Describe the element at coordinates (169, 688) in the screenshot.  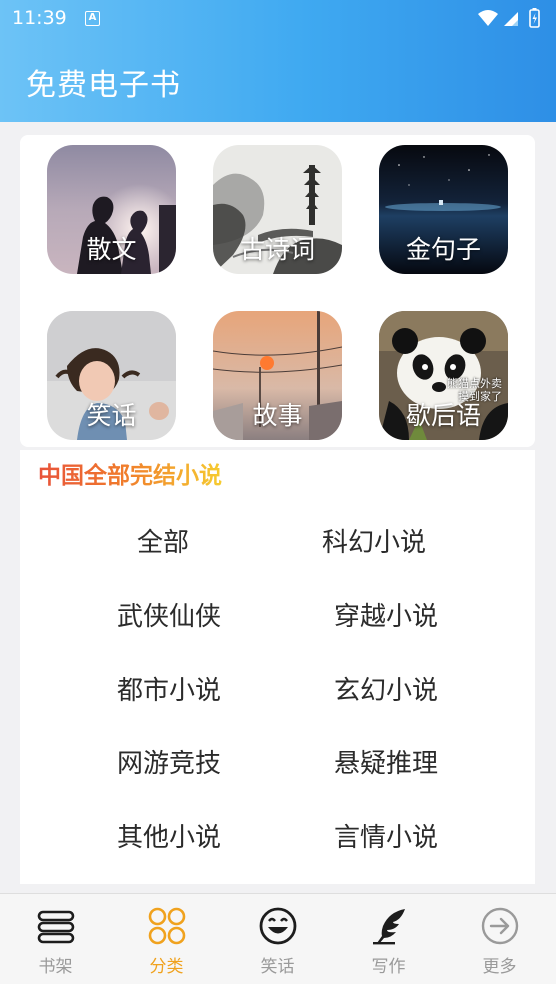
I see `category-urban: 都市小说` at that location.